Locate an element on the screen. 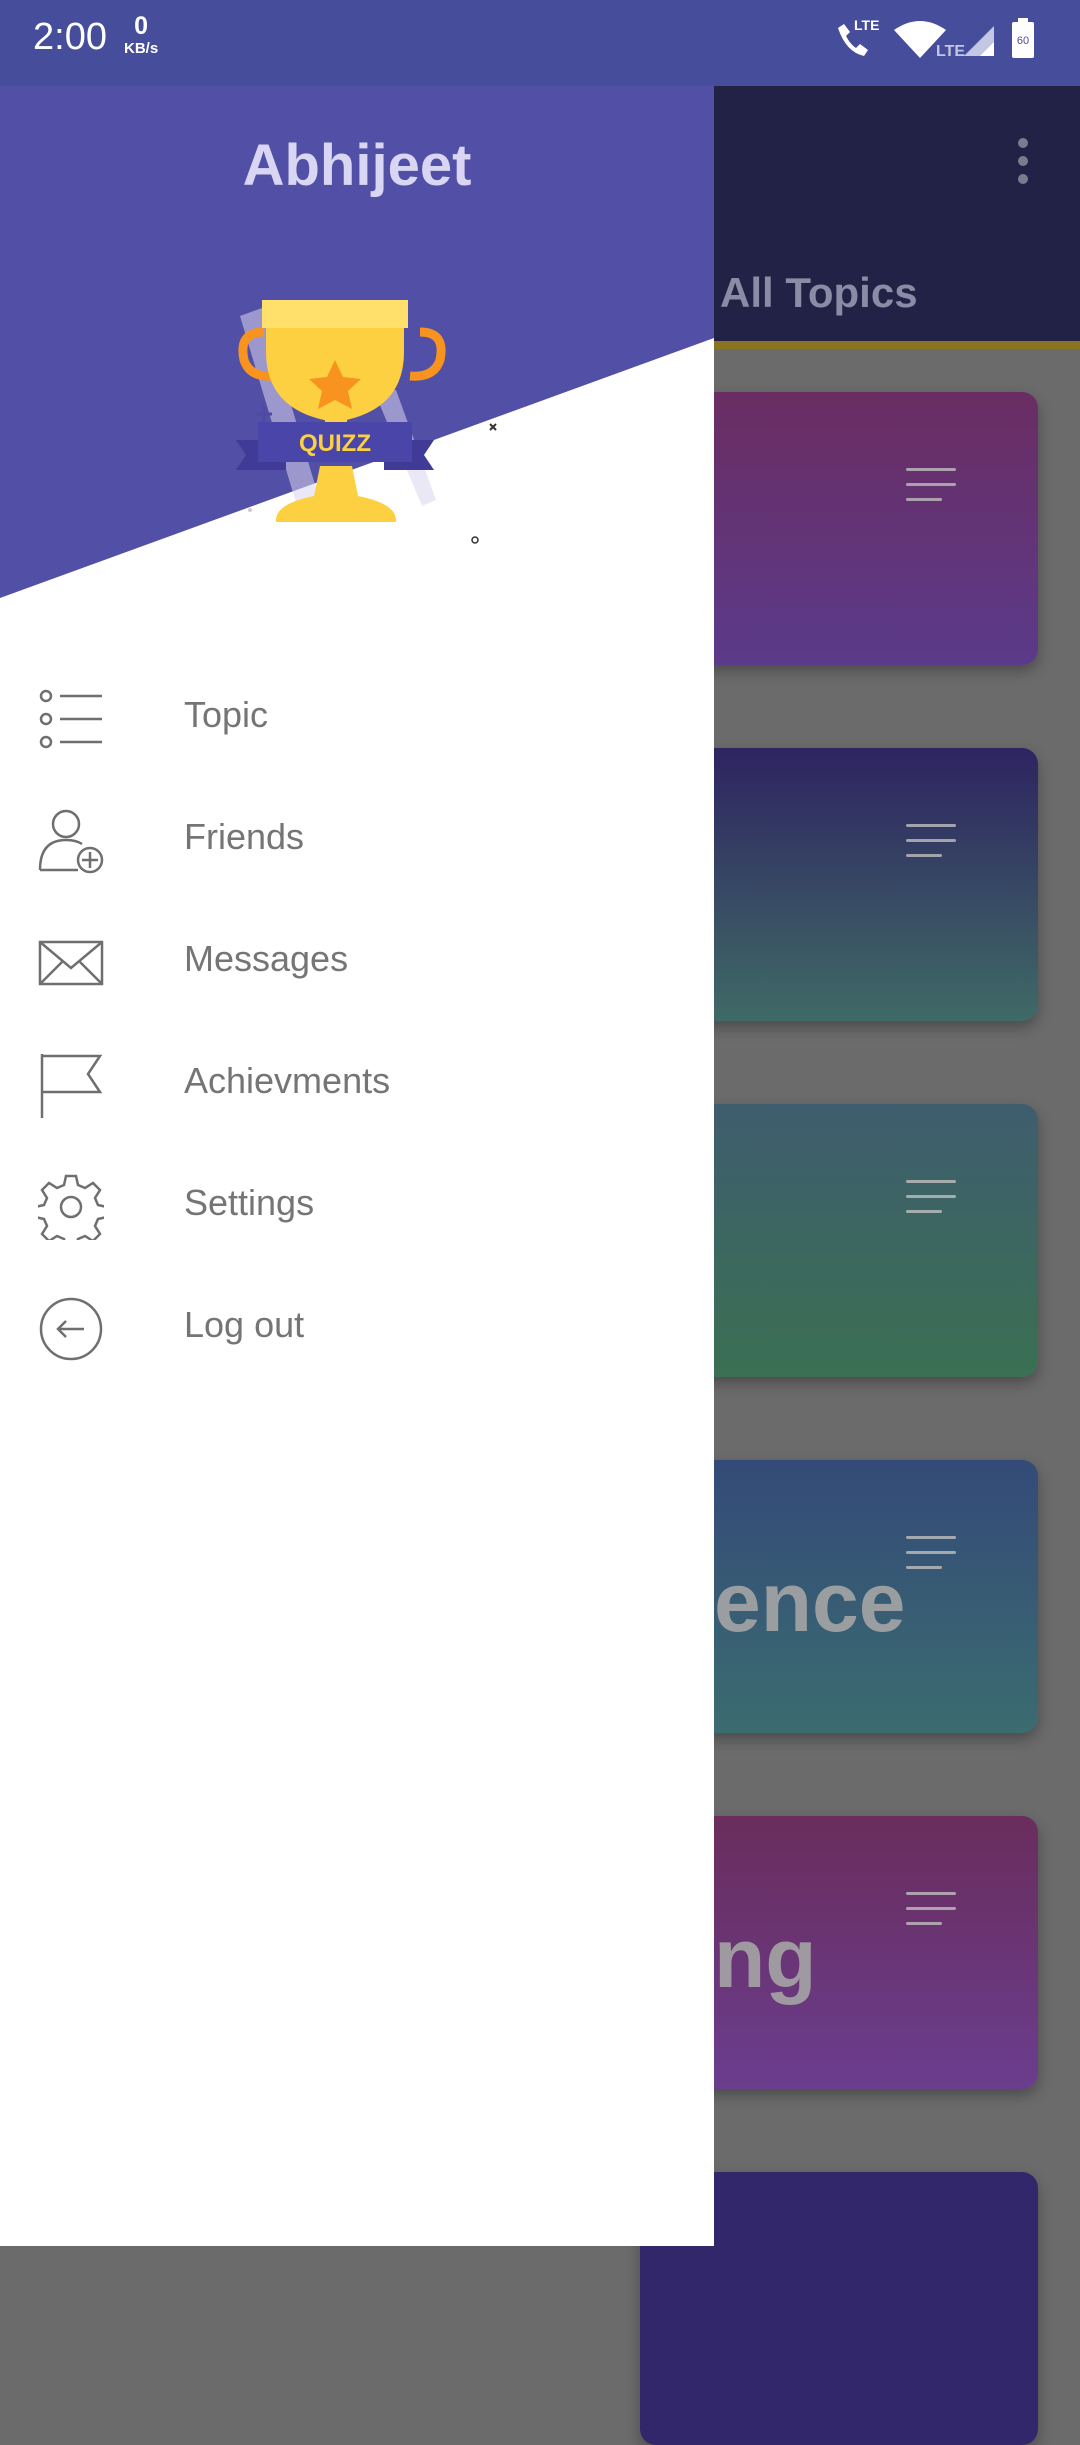  menu-item-settings: Settings is located at coordinates (357, 1205).